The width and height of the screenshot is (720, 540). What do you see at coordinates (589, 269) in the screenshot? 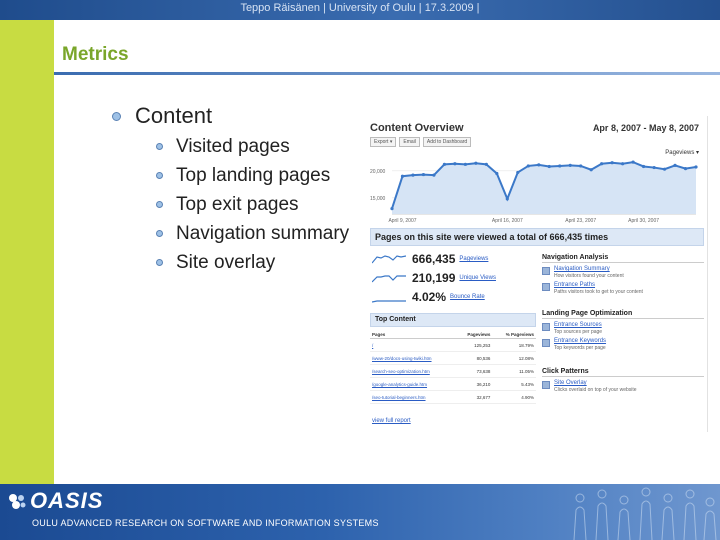
I see `navigation-summary-link: Navigation Summary` at bounding box center [589, 269].